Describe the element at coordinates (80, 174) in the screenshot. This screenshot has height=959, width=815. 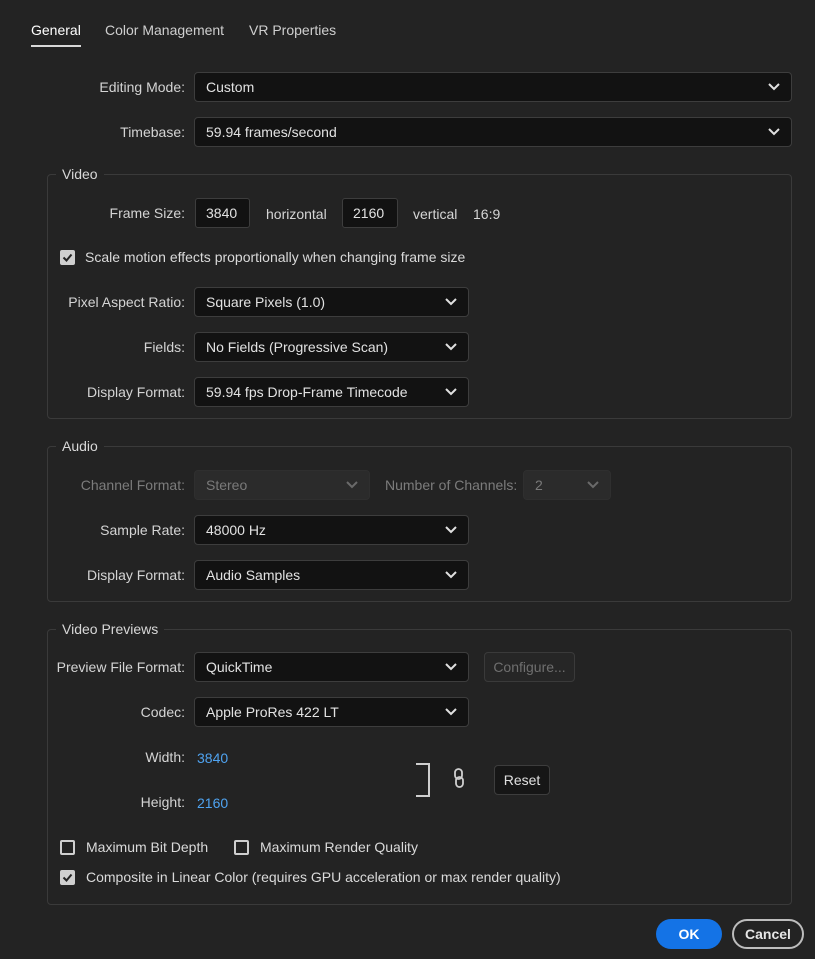
I see `video-group-title: Video` at that location.